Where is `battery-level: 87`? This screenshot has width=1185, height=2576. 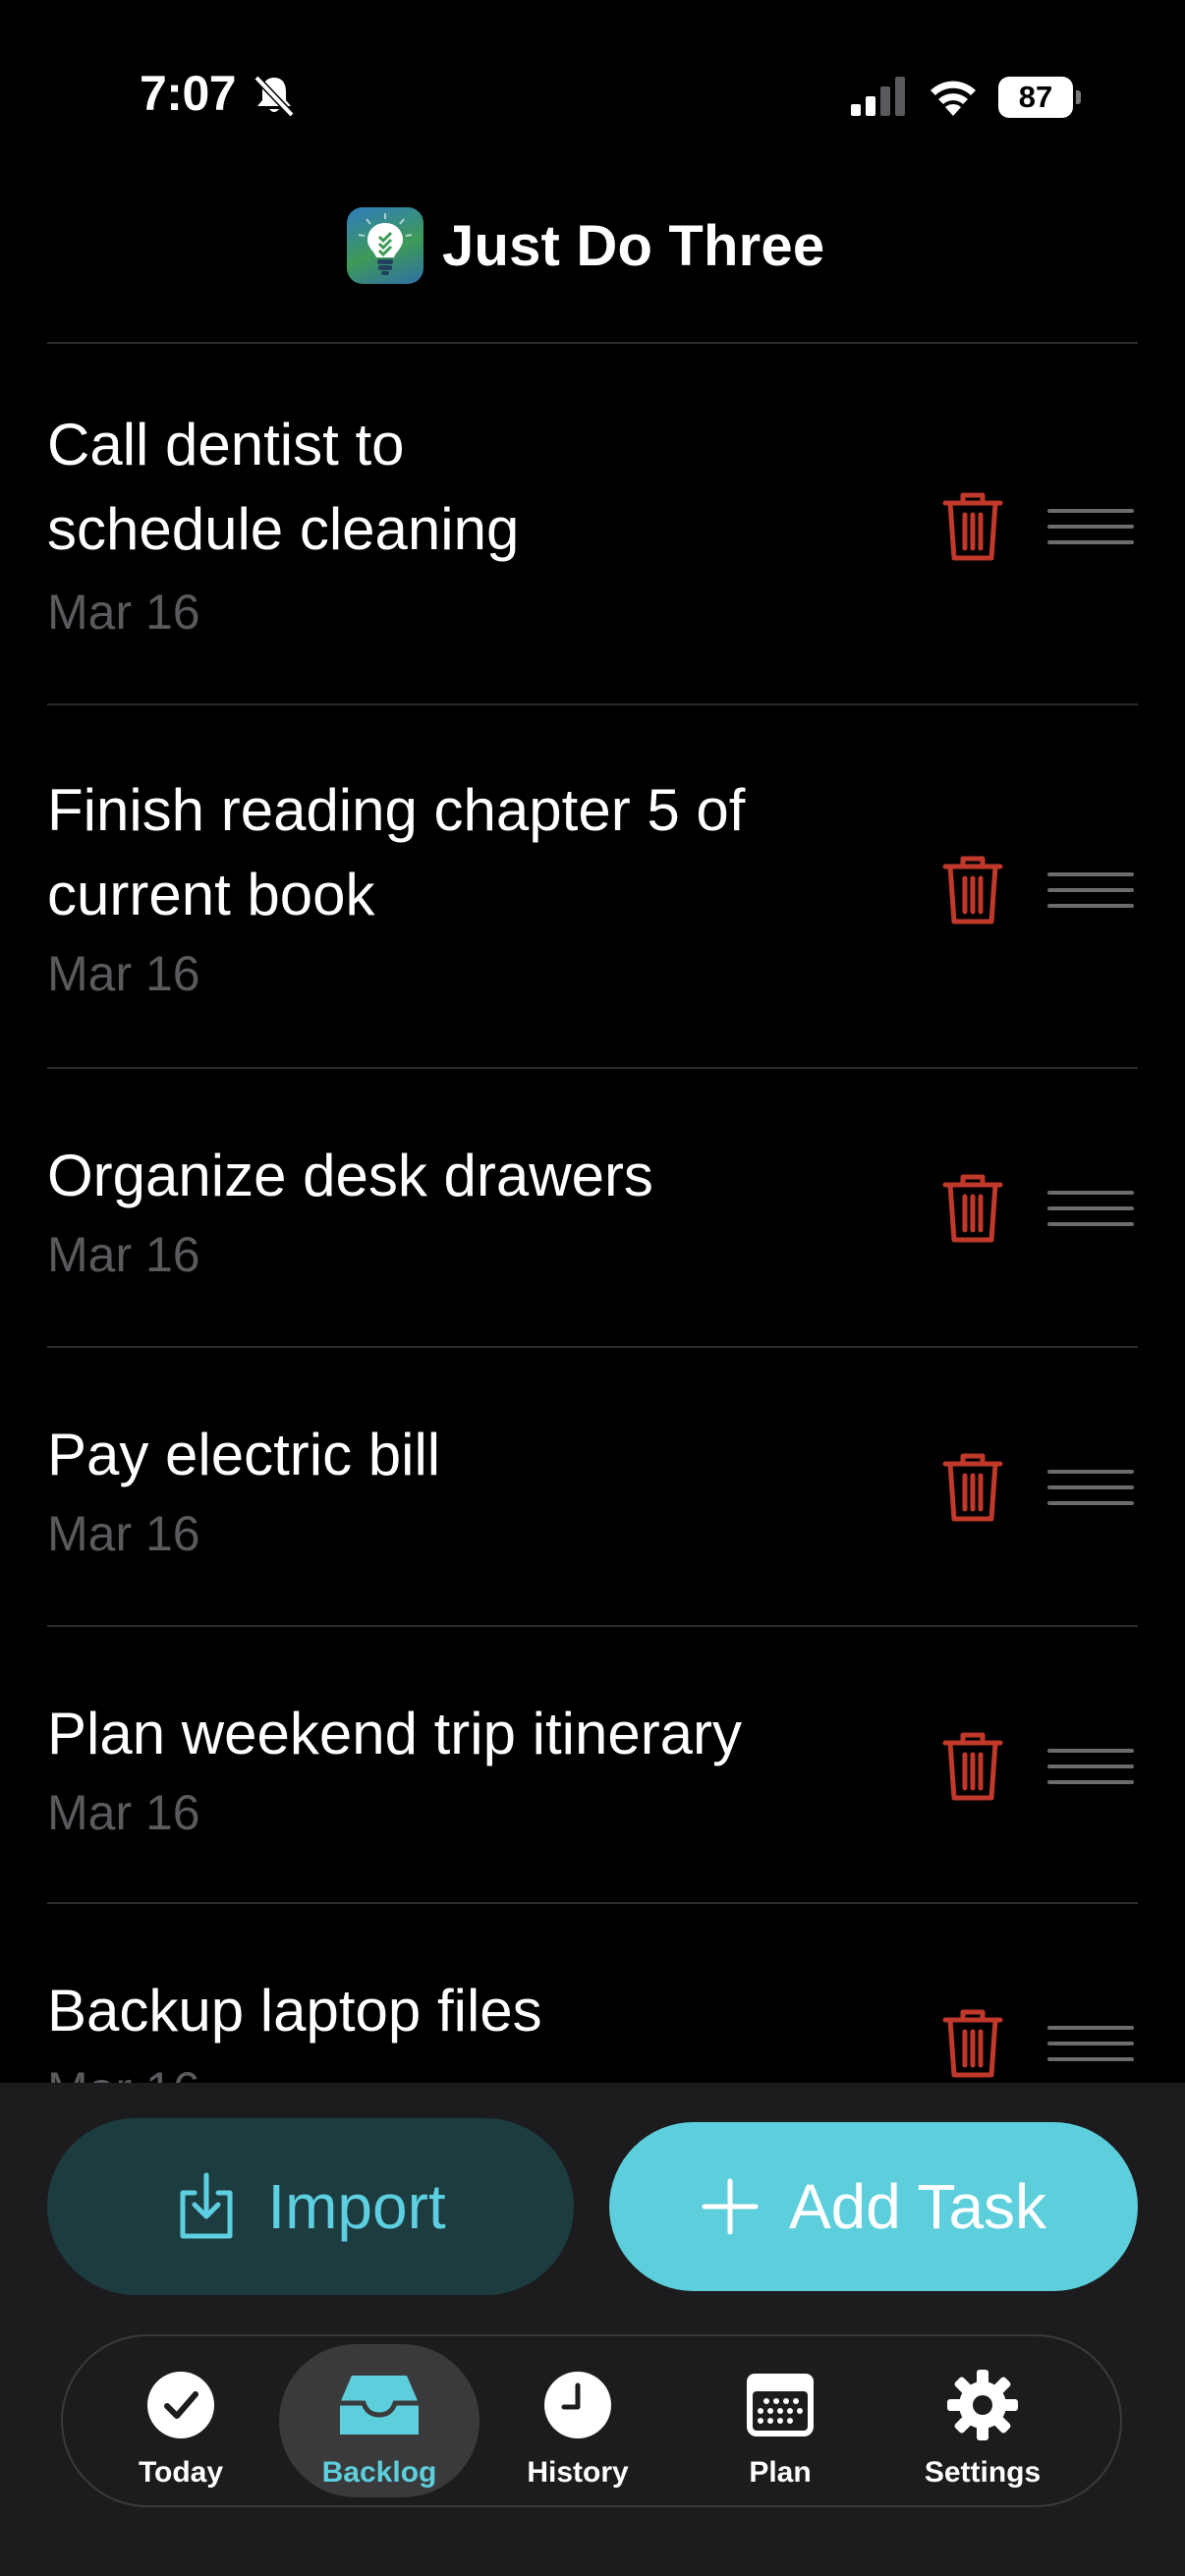
battery-level: 87 is located at coordinates (1035, 97).